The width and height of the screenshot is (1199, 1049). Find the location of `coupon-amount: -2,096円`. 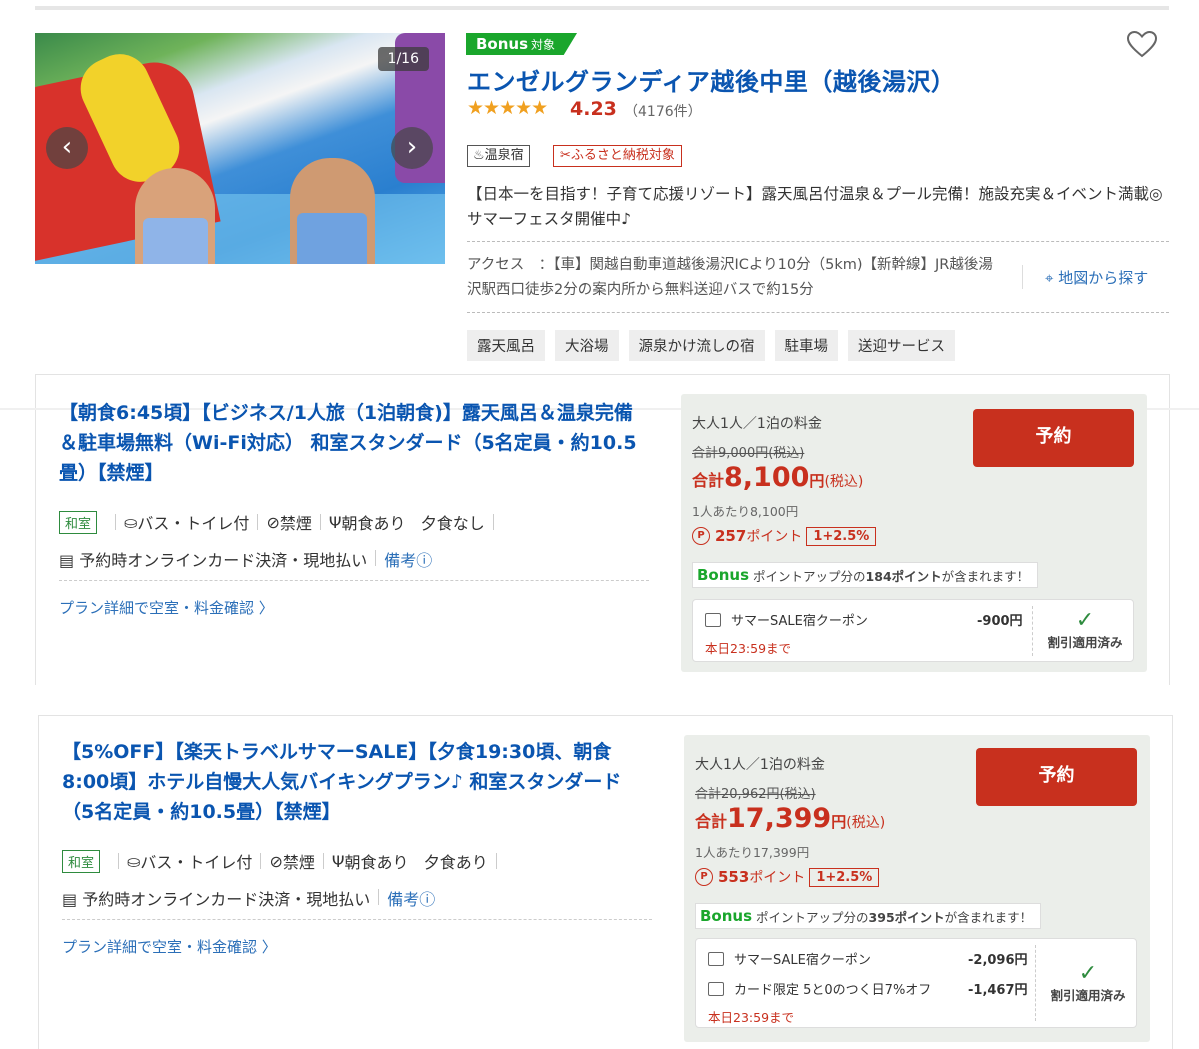

coupon-amount: -2,096円 is located at coordinates (998, 960).